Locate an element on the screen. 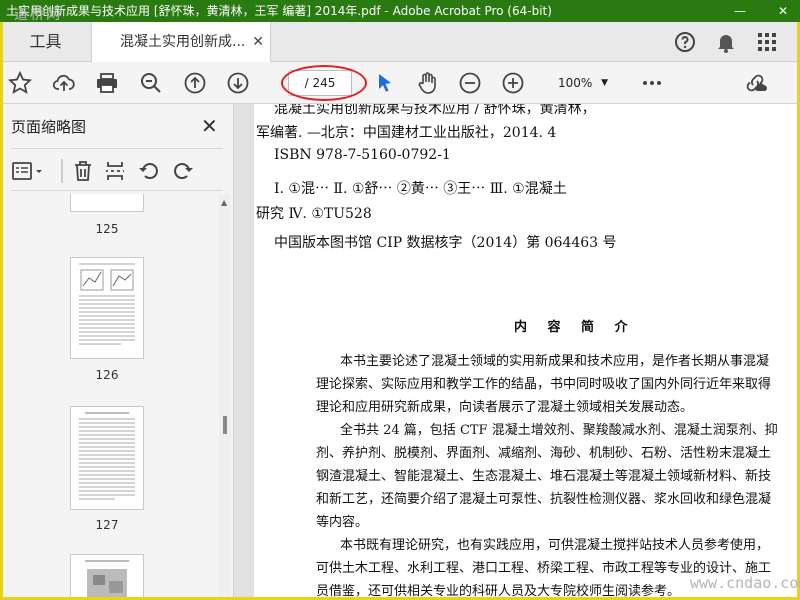 The height and width of the screenshot is (600, 800). body-line: 和新工艺，还简要介绍了混凝土可泵性、抗裂性检测仪器、浆水回收和绿色混凝 is located at coordinates (544, 499).